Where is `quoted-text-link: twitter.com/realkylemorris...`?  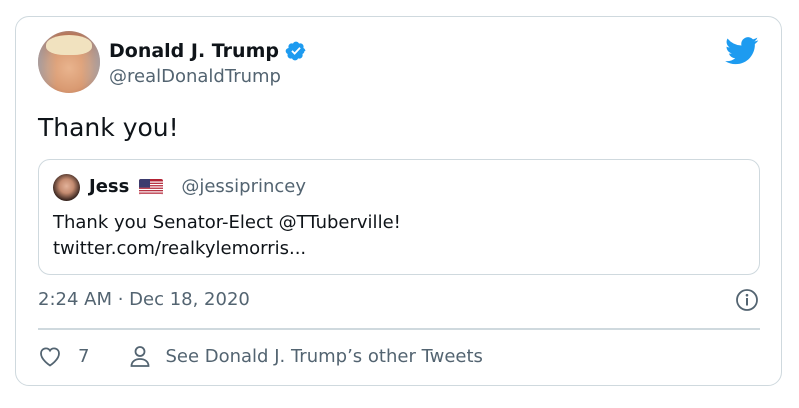
quoted-text-link: twitter.com/realkylemorris... is located at coordinates (227, 249).